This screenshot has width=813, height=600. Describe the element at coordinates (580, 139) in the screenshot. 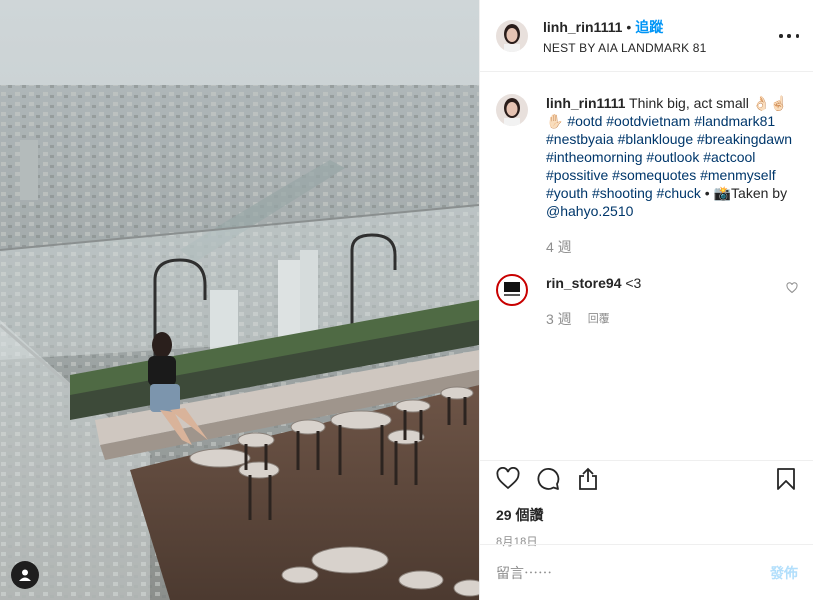

I see `hashtag-link: #nestbyaia` at that location.